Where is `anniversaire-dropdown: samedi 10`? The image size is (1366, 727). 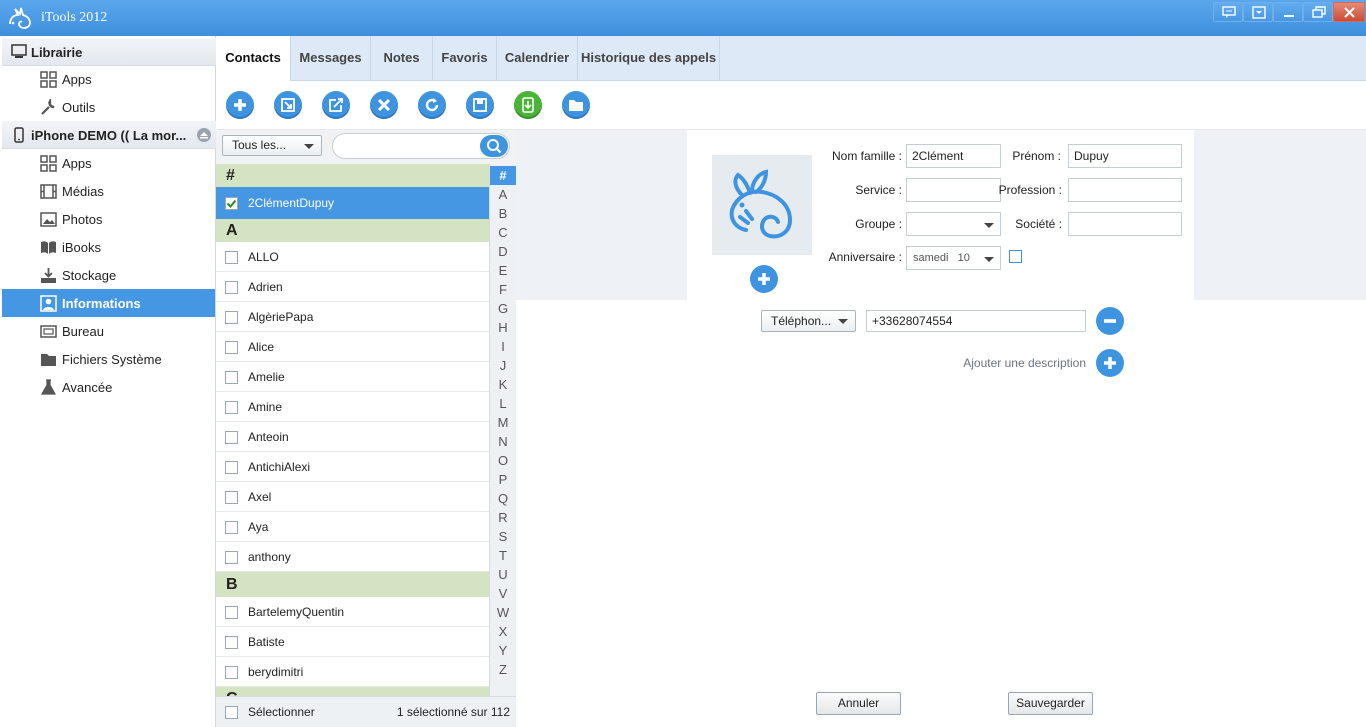 anniversaire-dropdown: samedi 10 is located at coordinates (953, 258).